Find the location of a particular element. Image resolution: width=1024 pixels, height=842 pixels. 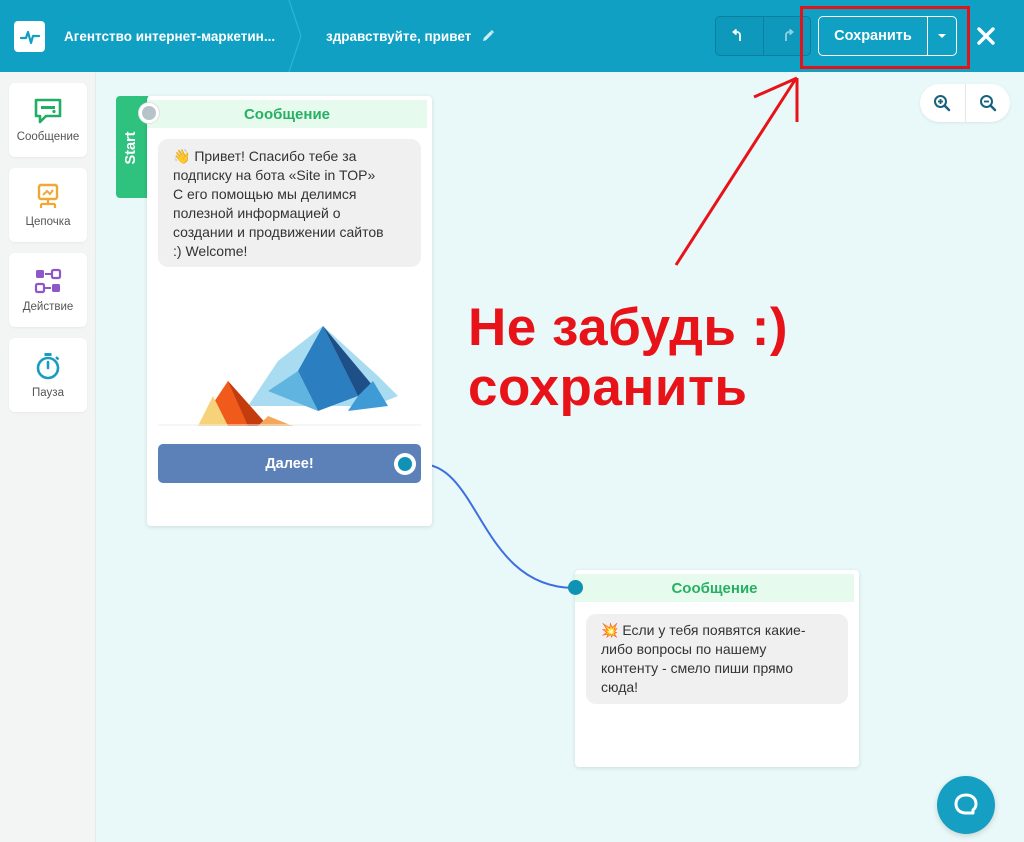

annotation-line-1: Не забудь :) is located at coordinates (628, 327).